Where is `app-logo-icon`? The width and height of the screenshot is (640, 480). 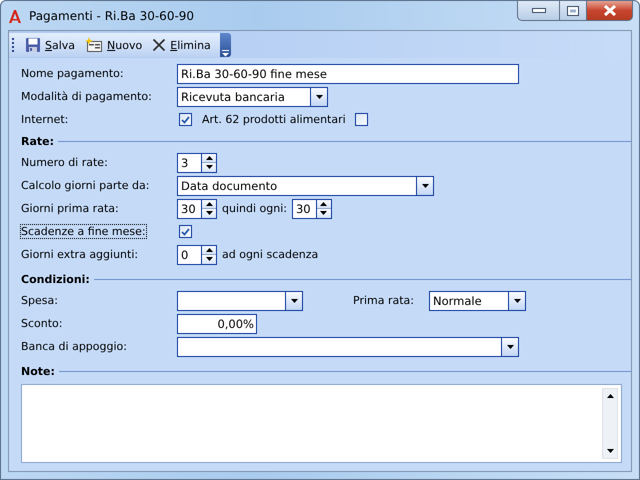
app-logo-icon is located at coordinates (15, 16).